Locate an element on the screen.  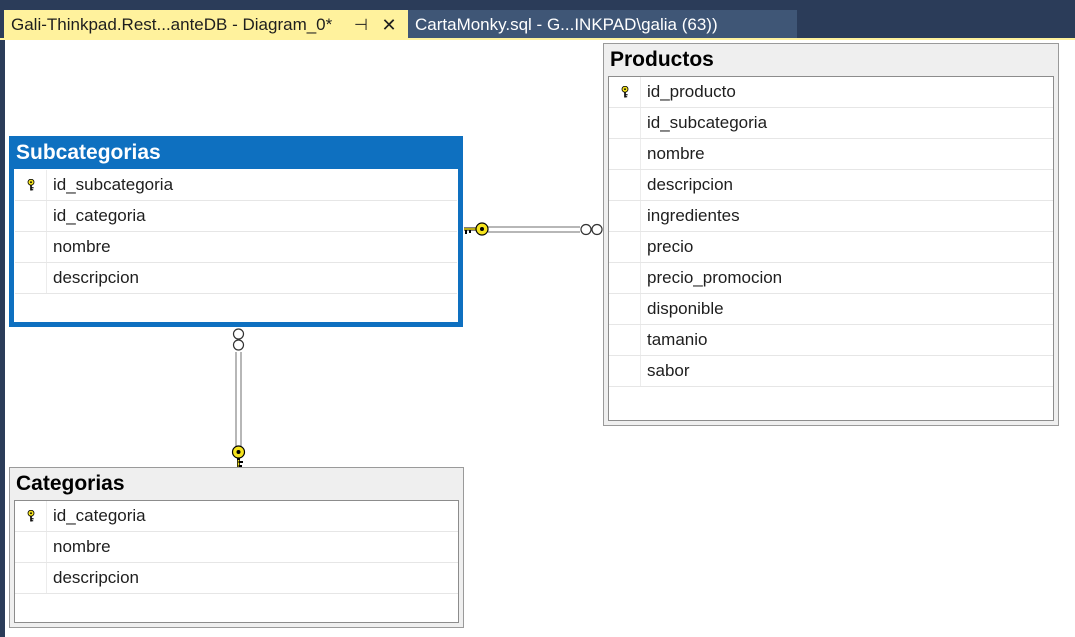
left-frame-strip is located at coordinates (2, 338).